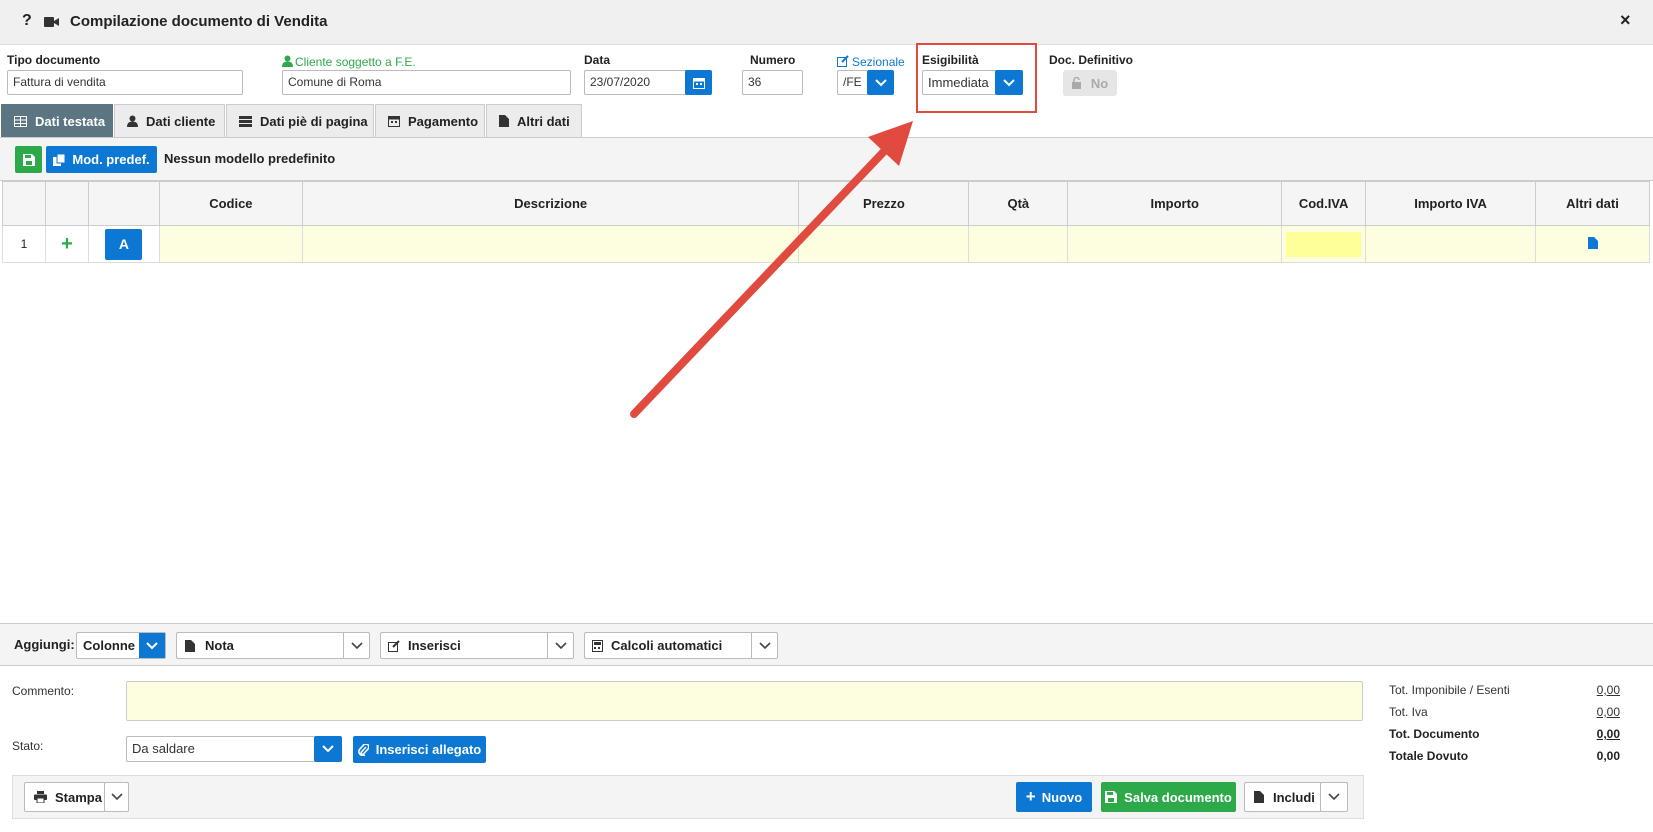  I want to click on calculator-icon, so click(597, 645).